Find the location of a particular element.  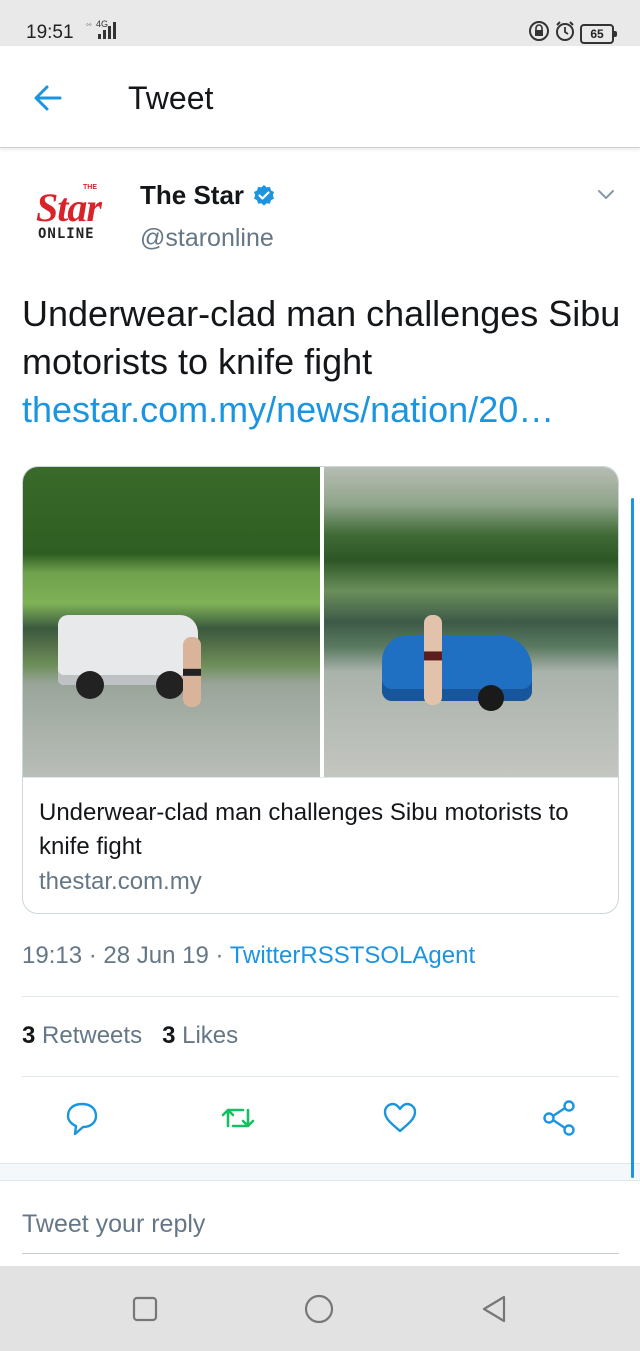

signal-icon: ◦◦ 4G is located at coordinates (106, 31).